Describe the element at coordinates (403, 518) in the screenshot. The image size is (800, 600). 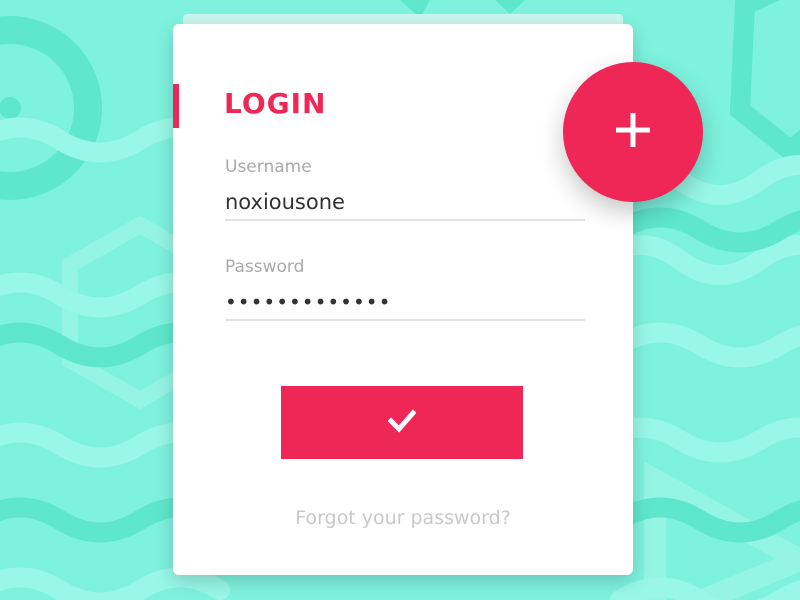
I see `forgot-password-link: Forgot your password?` at that location.